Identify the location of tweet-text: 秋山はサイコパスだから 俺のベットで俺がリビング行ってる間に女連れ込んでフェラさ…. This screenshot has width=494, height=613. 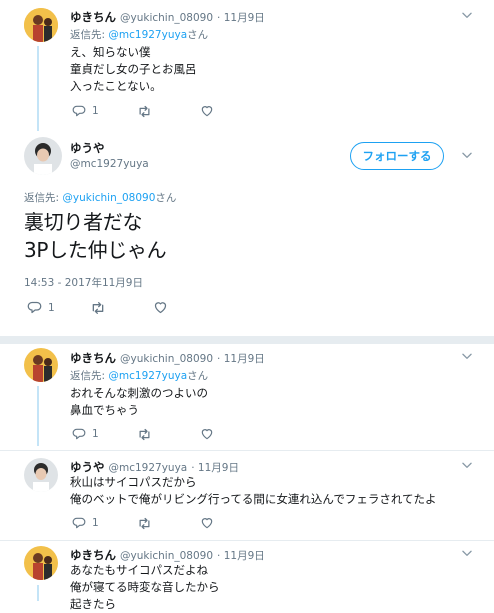
(253, 490).